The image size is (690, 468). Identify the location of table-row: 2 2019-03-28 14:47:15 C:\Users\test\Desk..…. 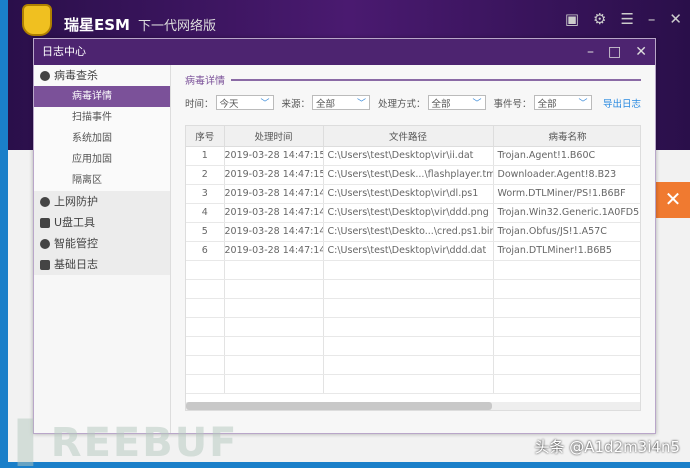
(413, 175).